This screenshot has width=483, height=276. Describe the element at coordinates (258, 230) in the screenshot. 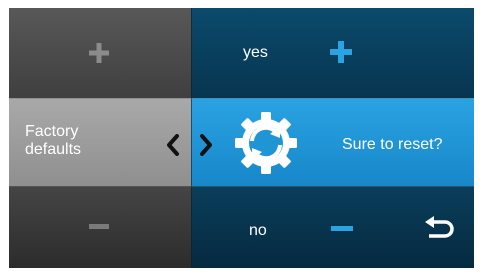

I see `no-label: no` at that location.